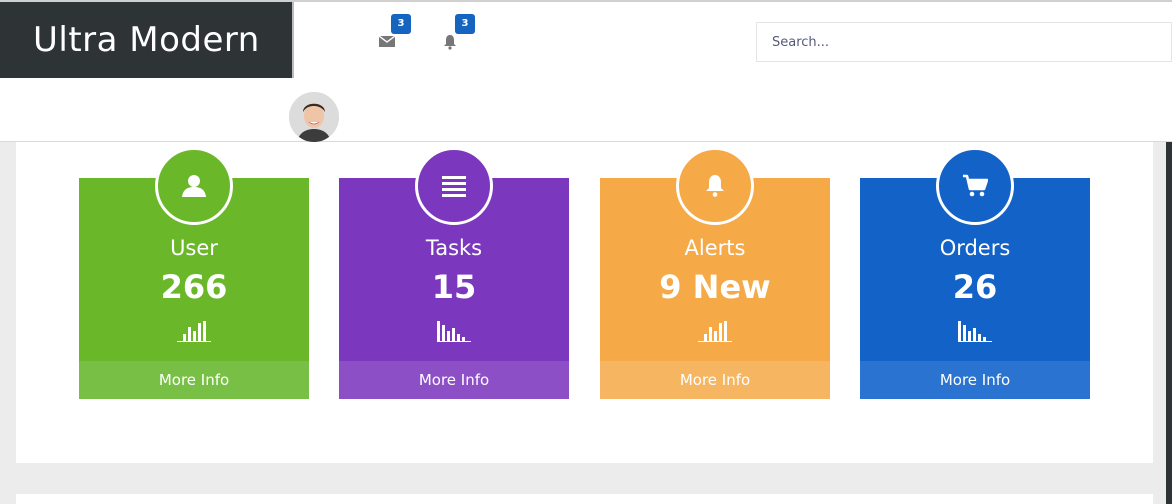  I want to click on scrollbar-track, so click(1169, 323).